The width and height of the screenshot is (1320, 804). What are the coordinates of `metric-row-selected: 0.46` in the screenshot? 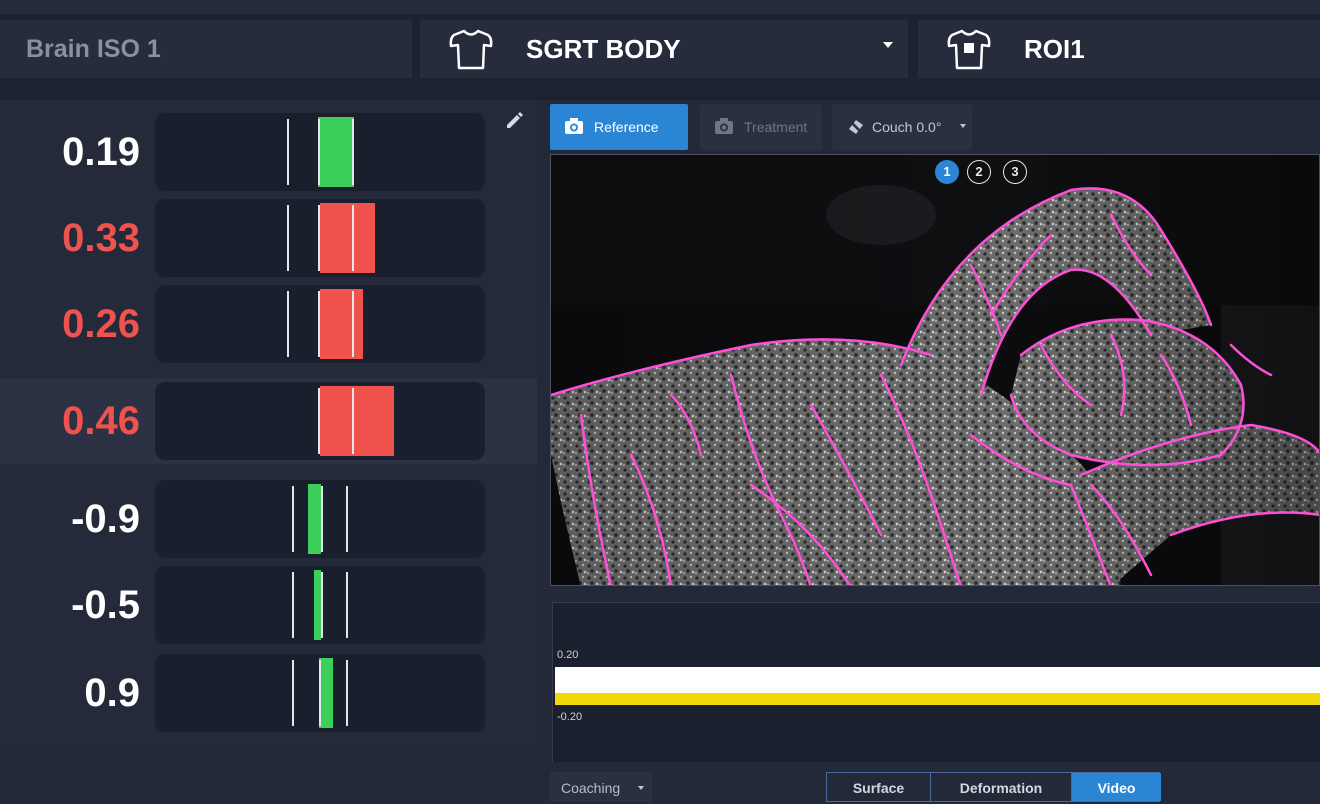 It's located at (268, 421).